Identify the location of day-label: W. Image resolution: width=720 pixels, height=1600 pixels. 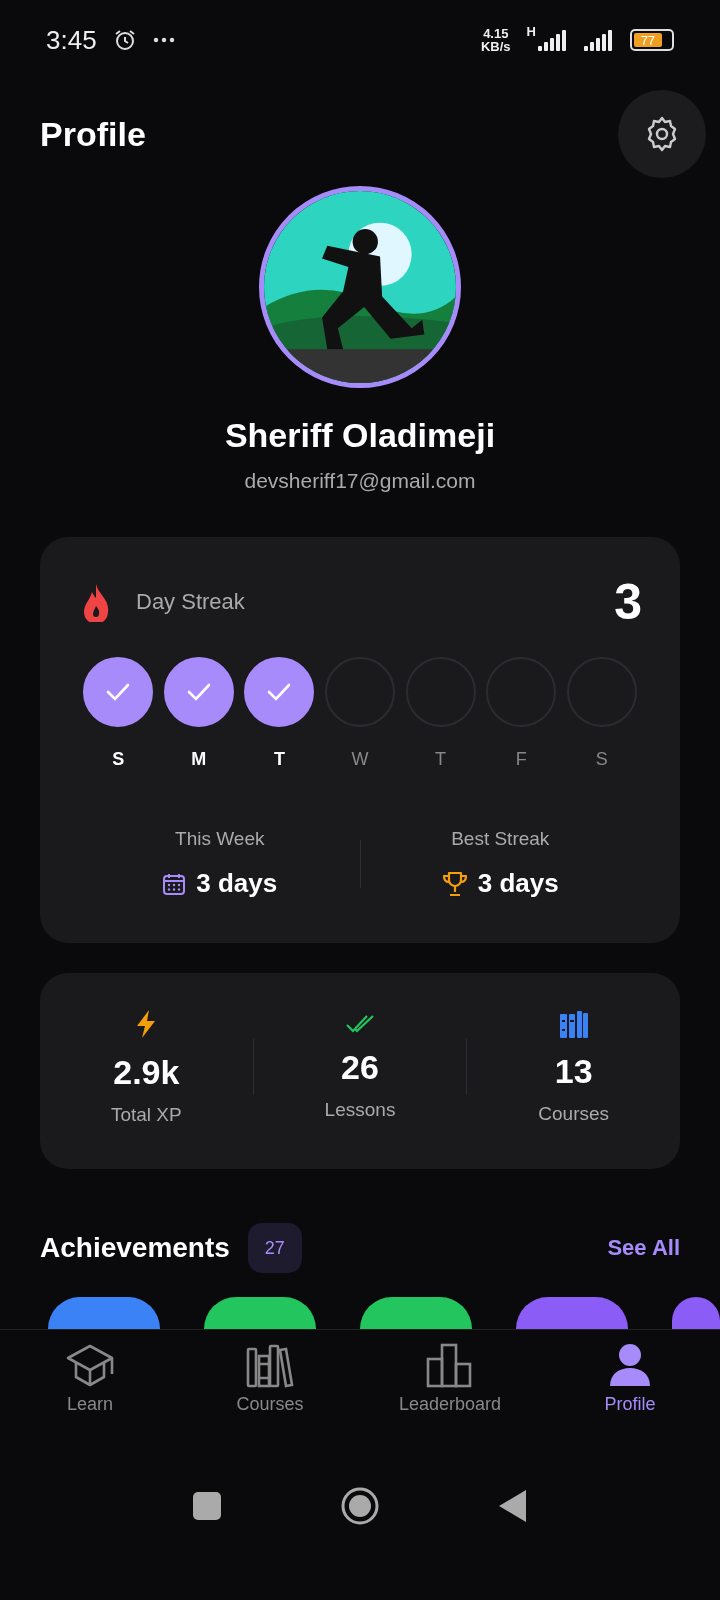
(360, 759).